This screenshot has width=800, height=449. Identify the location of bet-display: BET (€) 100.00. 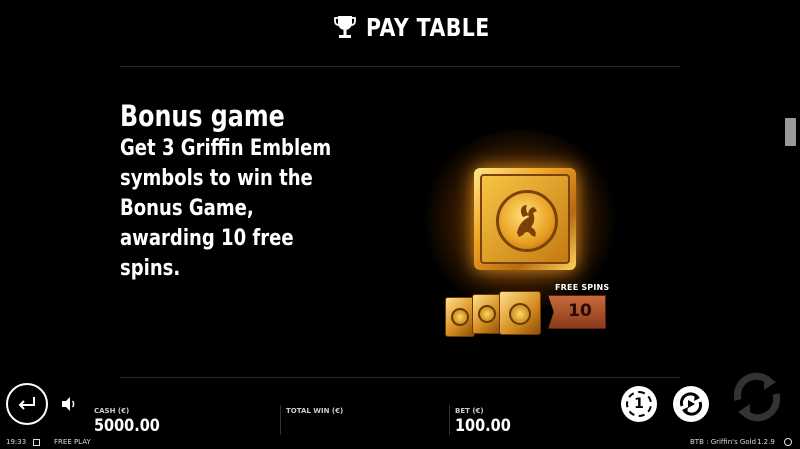
(488, 421).